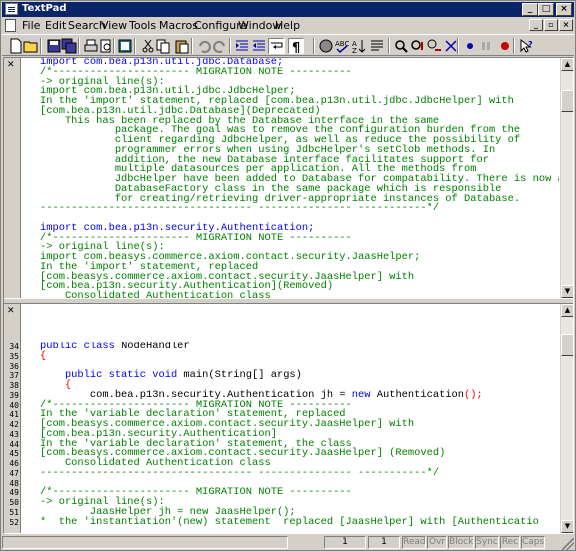 This screenshot has width=576, height=551. I want to click on format-icon, so click(377, 46).